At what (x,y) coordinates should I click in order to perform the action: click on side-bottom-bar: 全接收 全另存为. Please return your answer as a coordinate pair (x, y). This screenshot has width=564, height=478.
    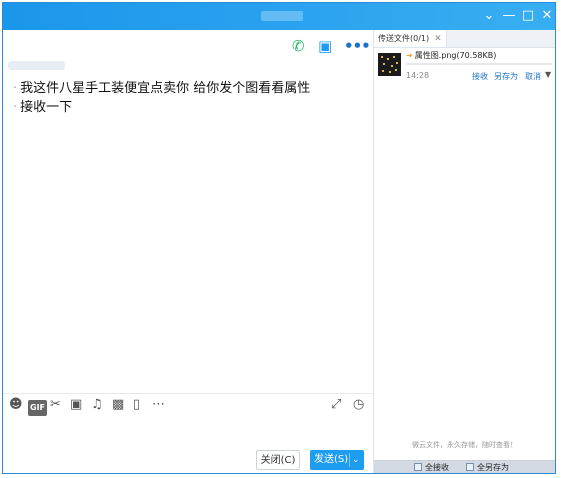
    Looking at the image, I should click on (464, 466).